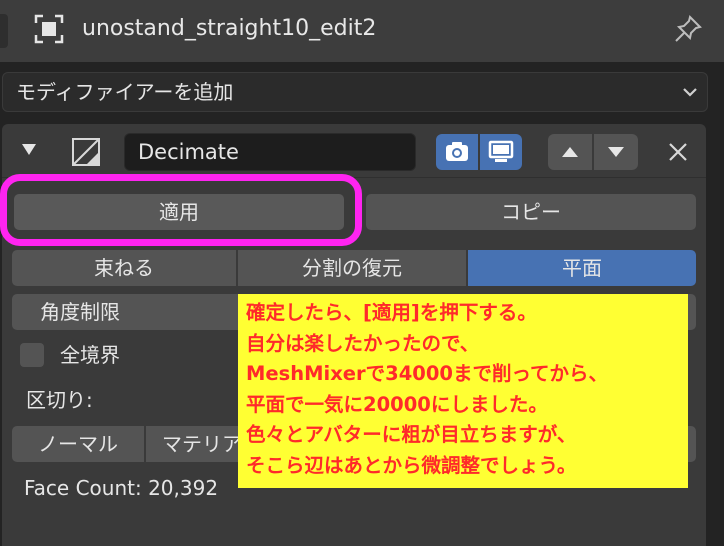  What do you see at coordinates (49, 29) in the screenshot?
I see `object-data-icon` at bounding box center [49, 29].